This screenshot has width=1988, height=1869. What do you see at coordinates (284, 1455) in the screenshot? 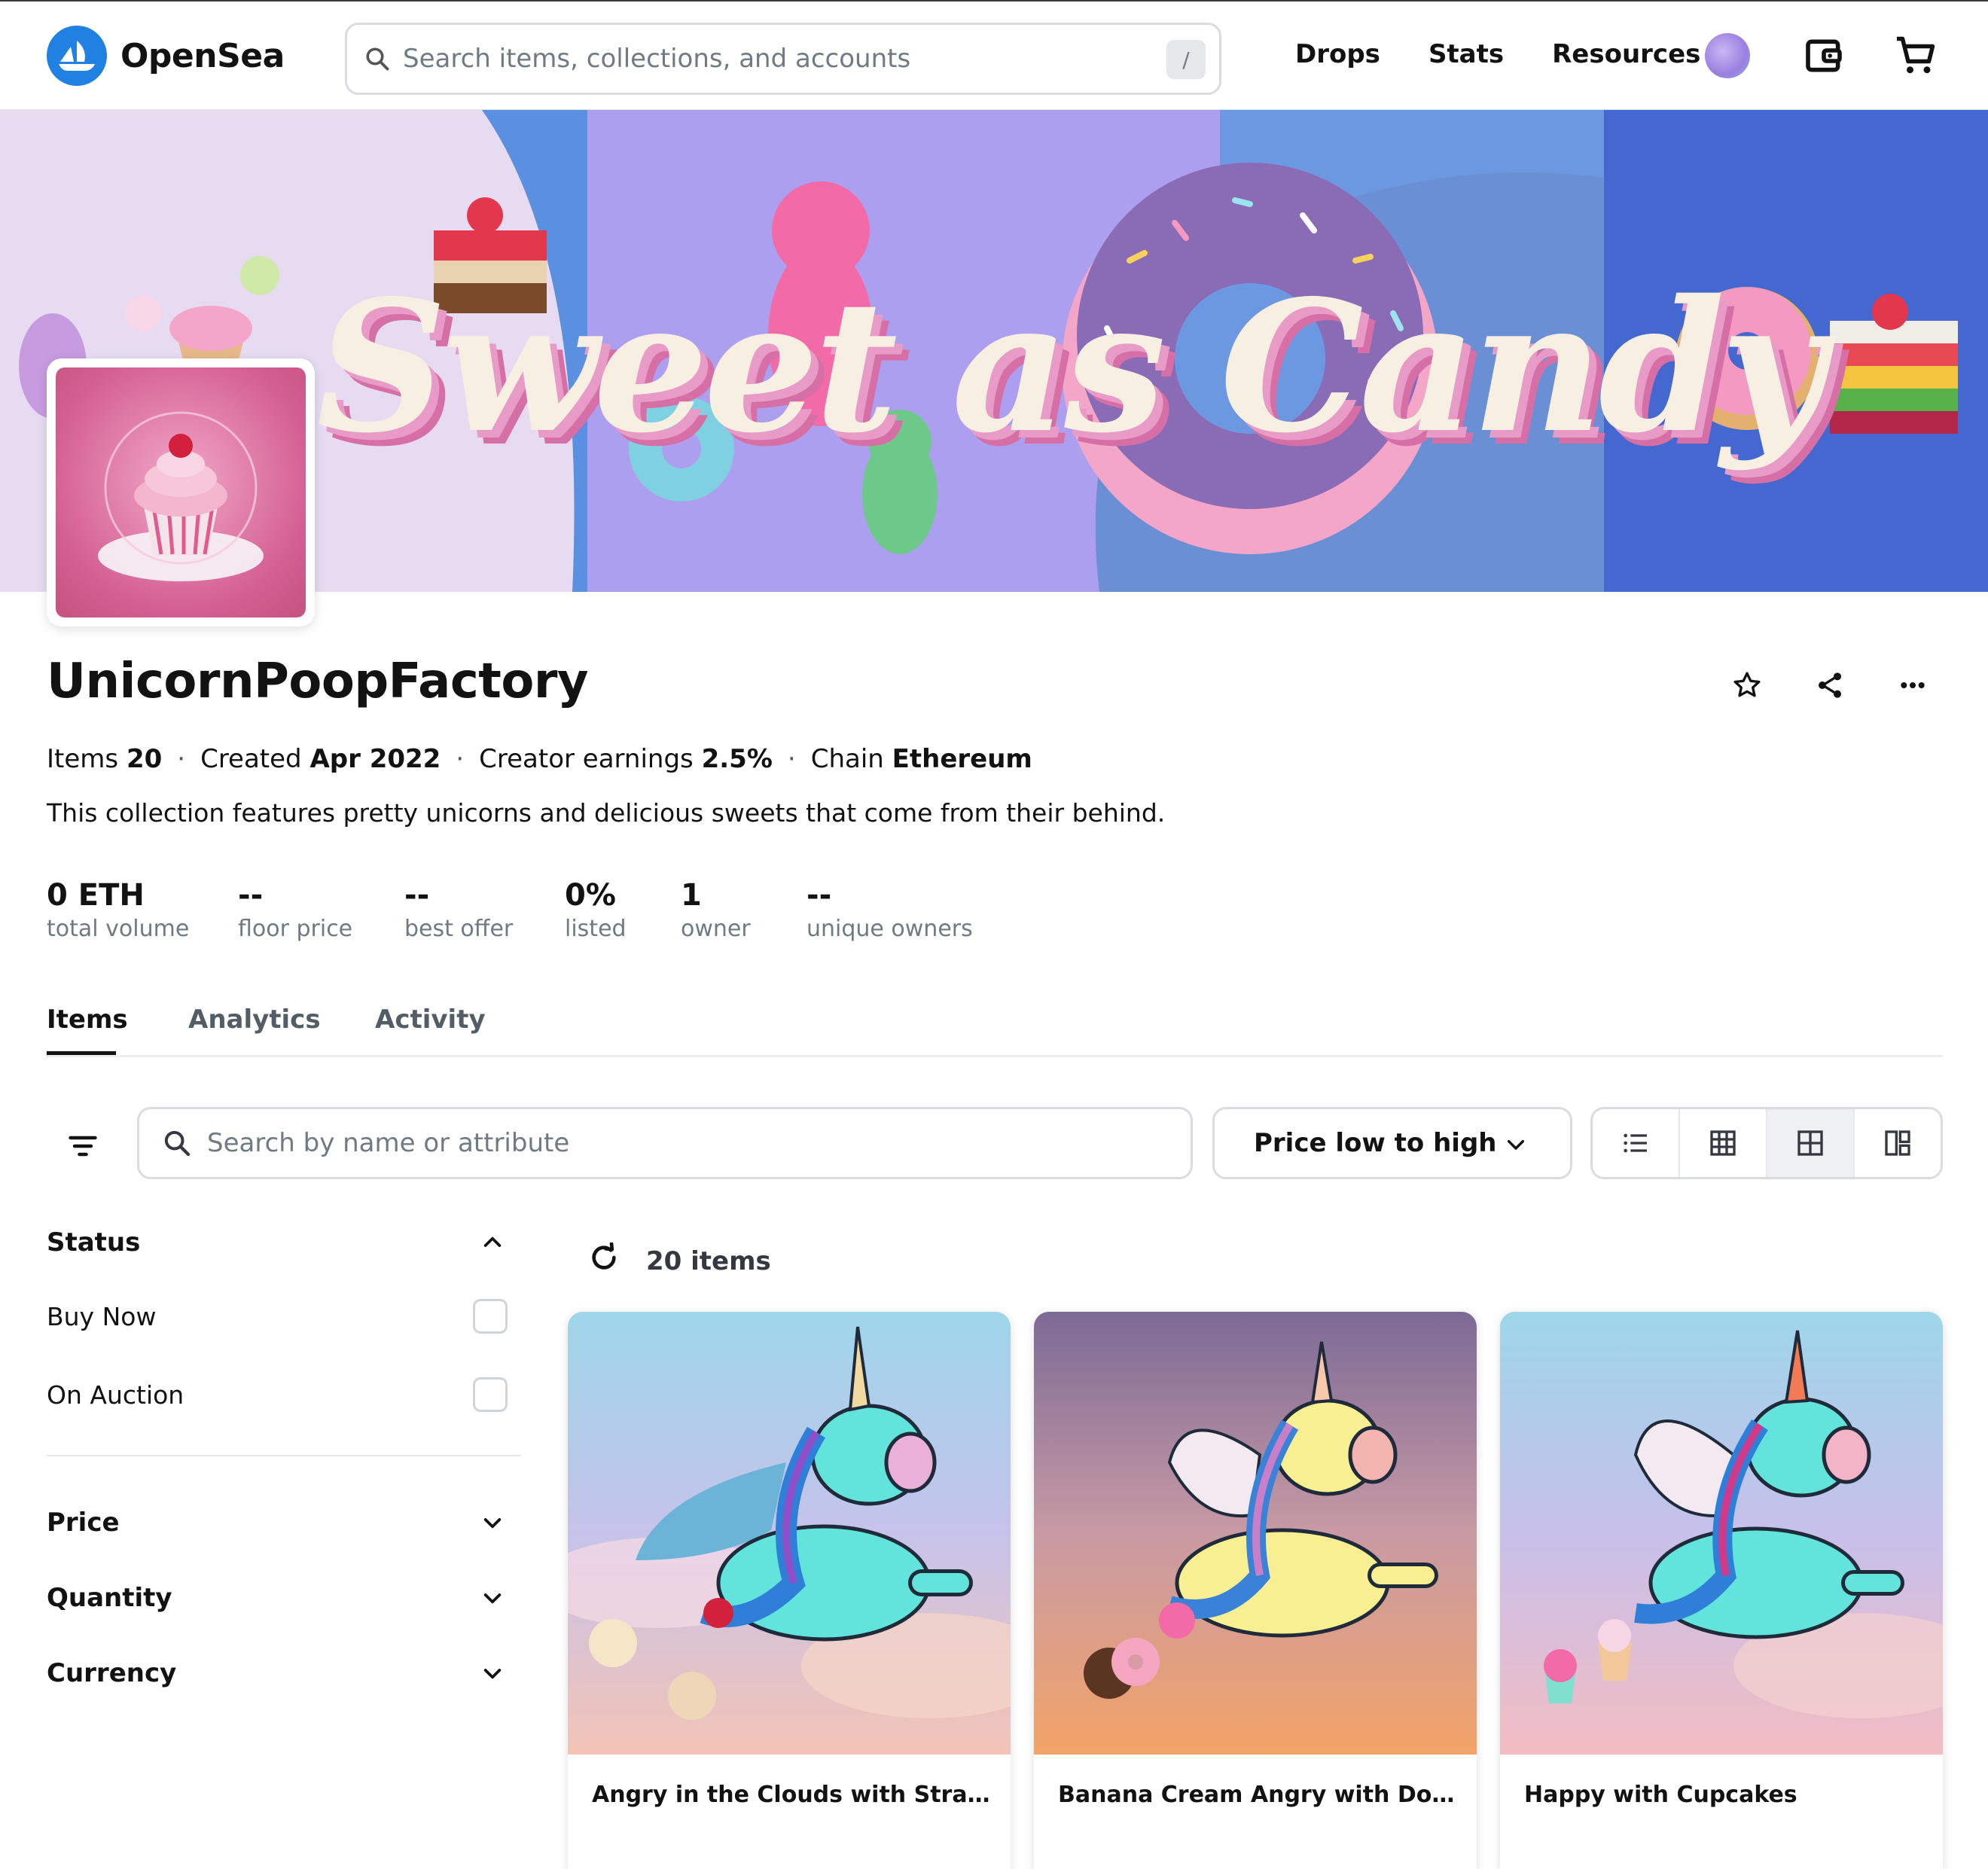
I see `sidebar-divider` at bounding box center [284, 1455].